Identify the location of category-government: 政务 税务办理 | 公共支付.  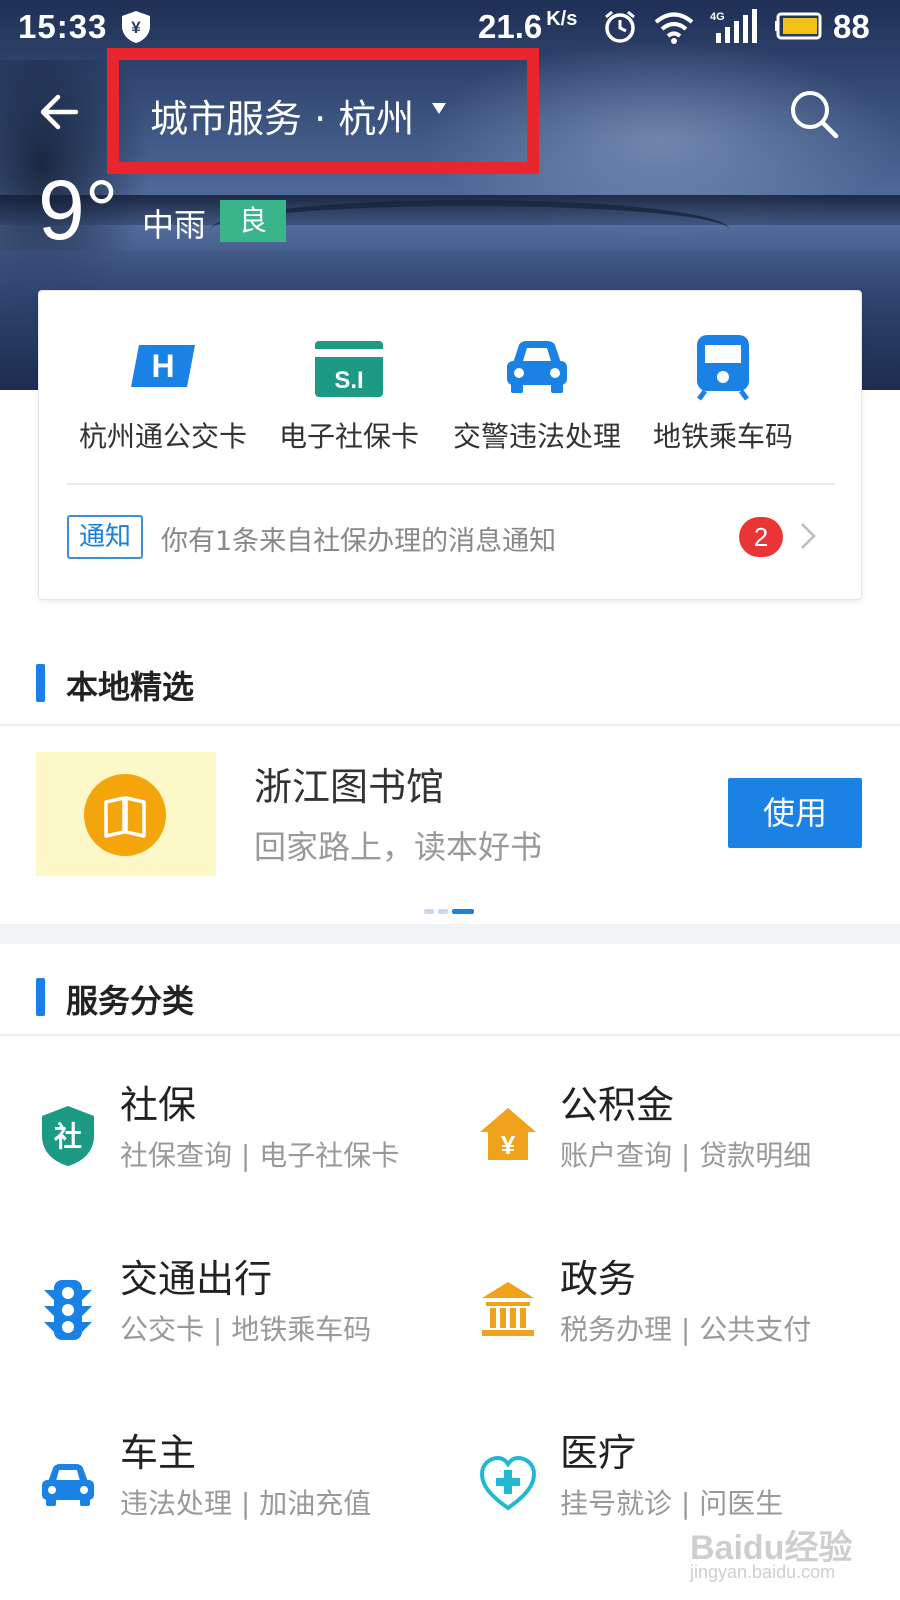
(689, 1318).